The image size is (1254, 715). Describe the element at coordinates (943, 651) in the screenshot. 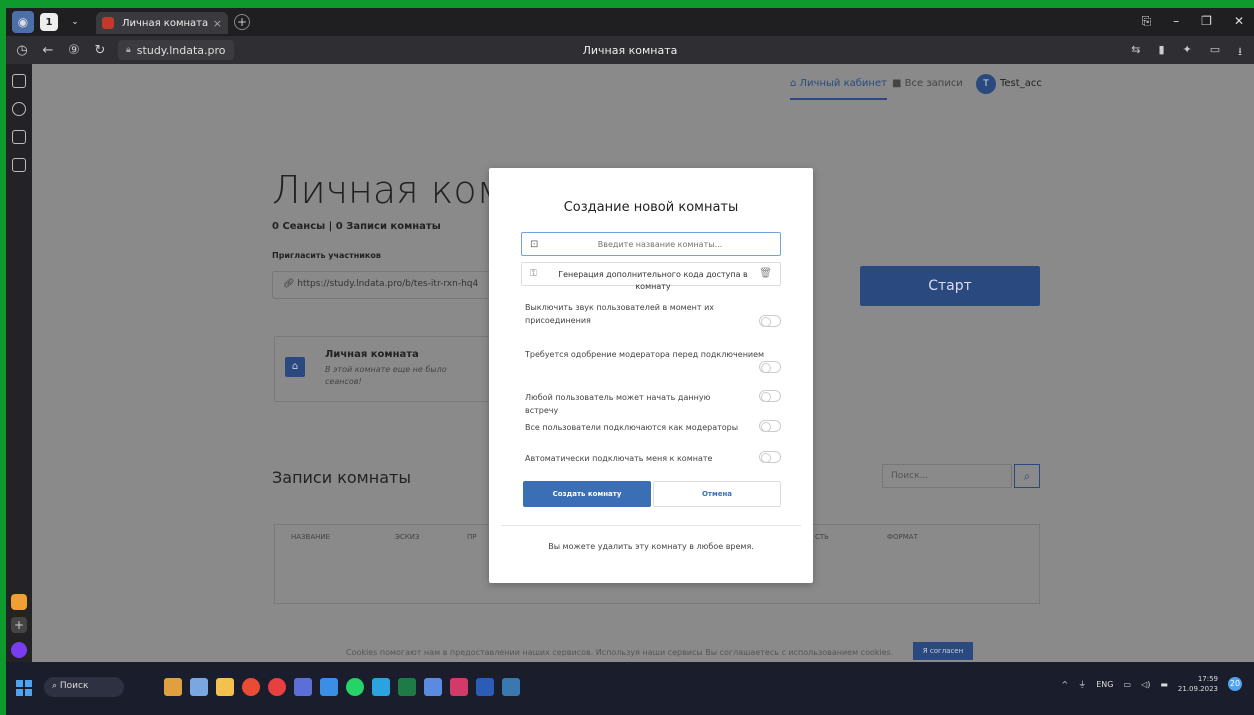

I see `cookie-accept-button: Я согласен` at that location.